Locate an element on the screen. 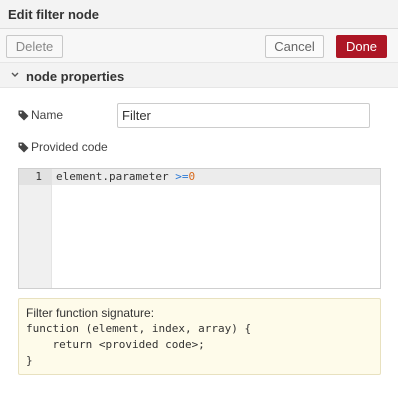  node-properties-section-toggle: node properties is located at coordinates (199, 75).